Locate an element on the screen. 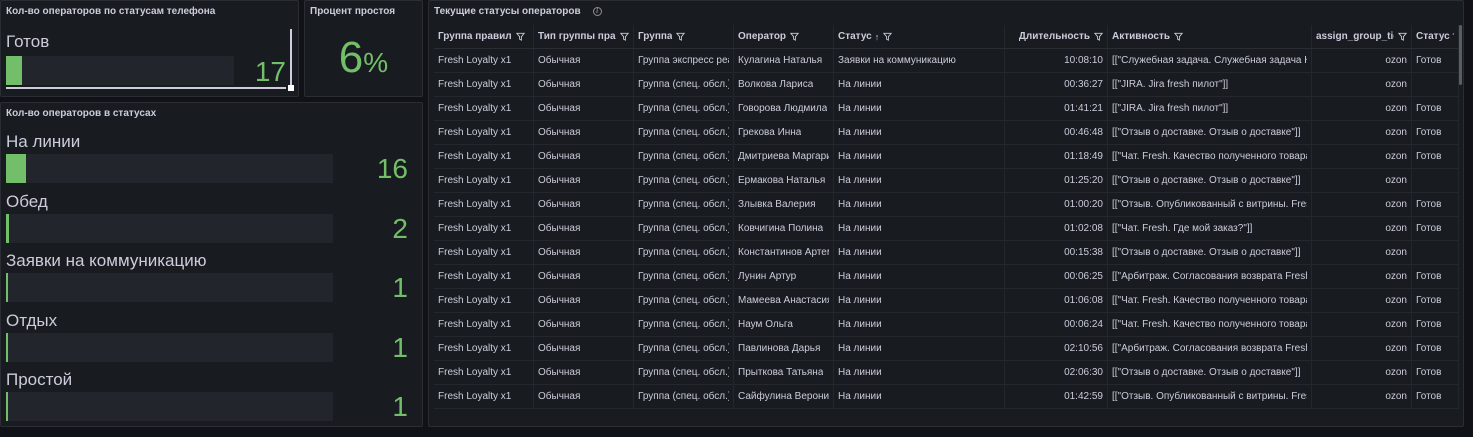  table-cell: Лунин Артур is located at coordinates (784, 276).